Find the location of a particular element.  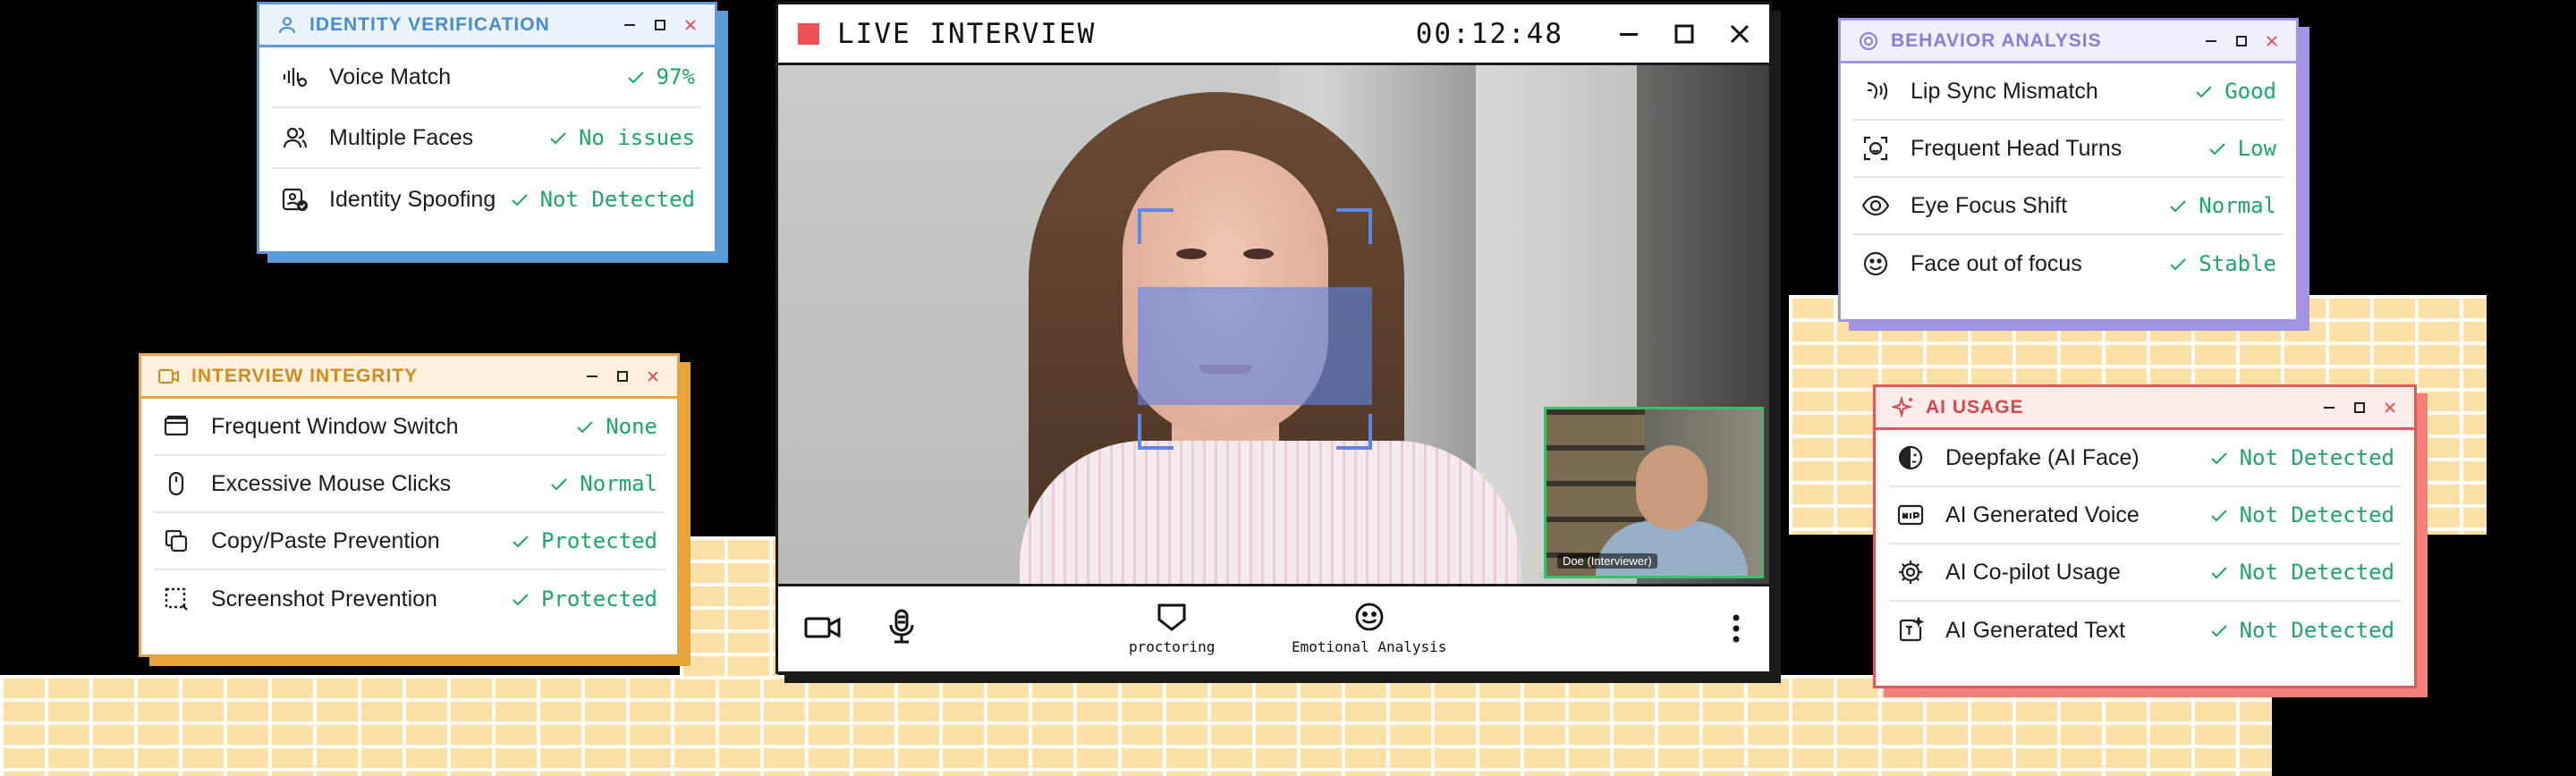

list-item: Screenshot Prevention Protected is located at coordinates (409, 599).